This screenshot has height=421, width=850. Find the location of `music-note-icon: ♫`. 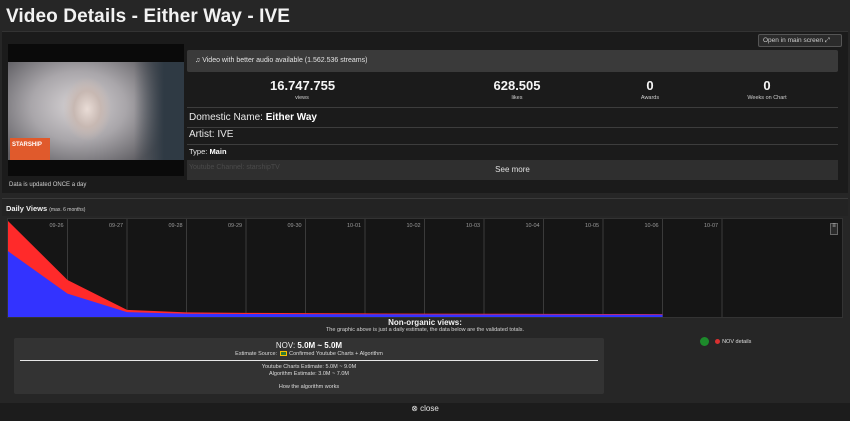

music-note-icon: ♫ is located at coordinates (198, 60).